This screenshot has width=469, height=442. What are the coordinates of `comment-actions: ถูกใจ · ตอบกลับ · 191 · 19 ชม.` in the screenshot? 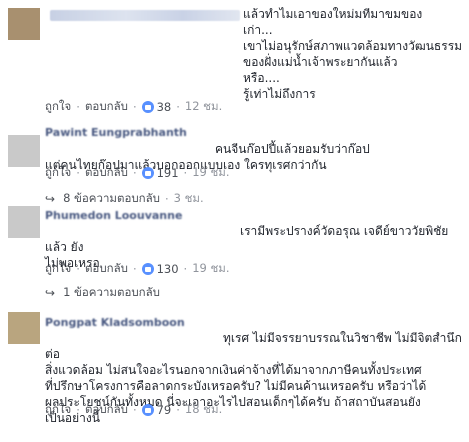 It's located at (137, 173).